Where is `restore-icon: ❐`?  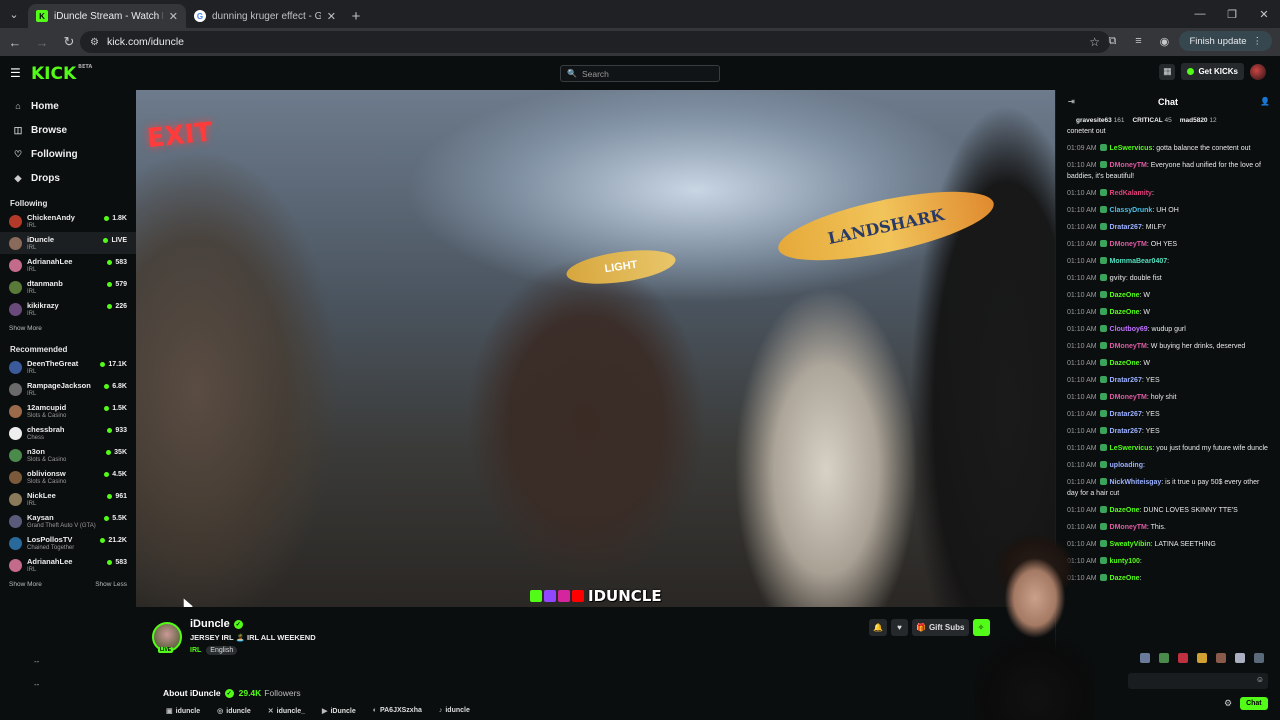
restore-icon: ❐ is located at coordinates (1232, 14).